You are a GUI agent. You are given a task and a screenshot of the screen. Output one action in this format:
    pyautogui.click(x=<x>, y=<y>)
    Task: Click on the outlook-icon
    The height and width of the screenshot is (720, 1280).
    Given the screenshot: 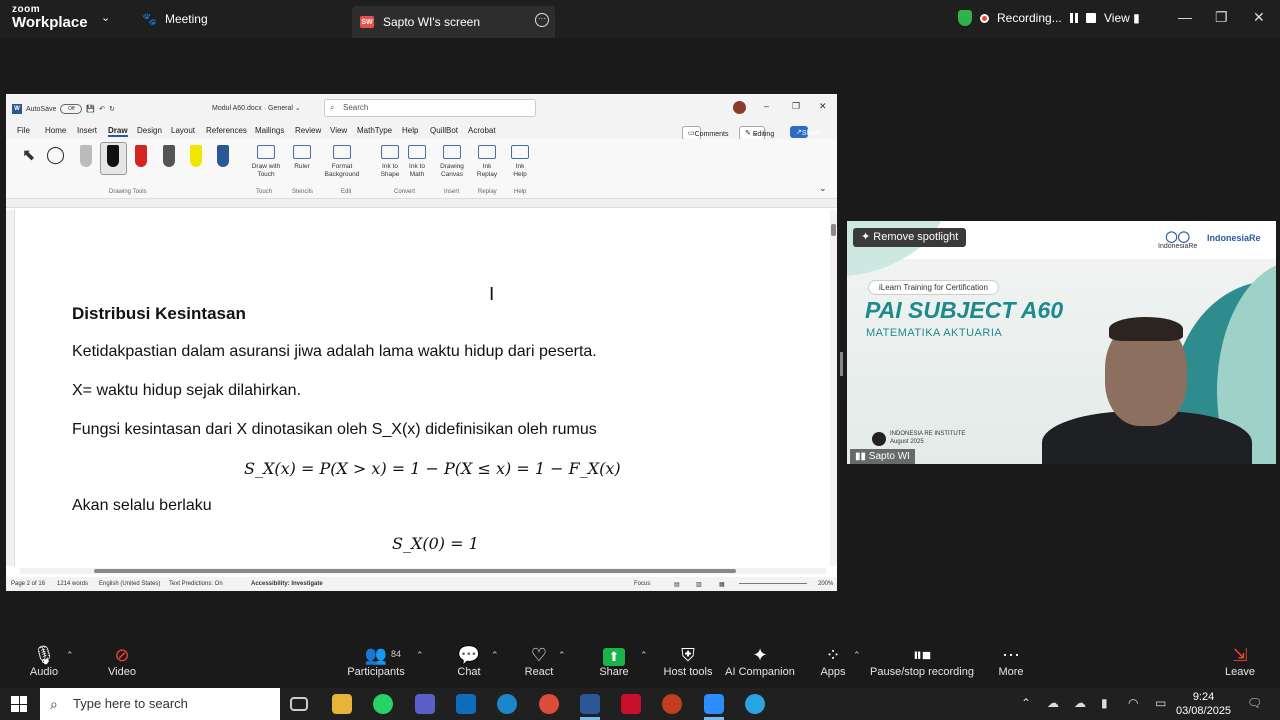 What is the action you would take?
    pyautogui.click(x=466, y=704)
    